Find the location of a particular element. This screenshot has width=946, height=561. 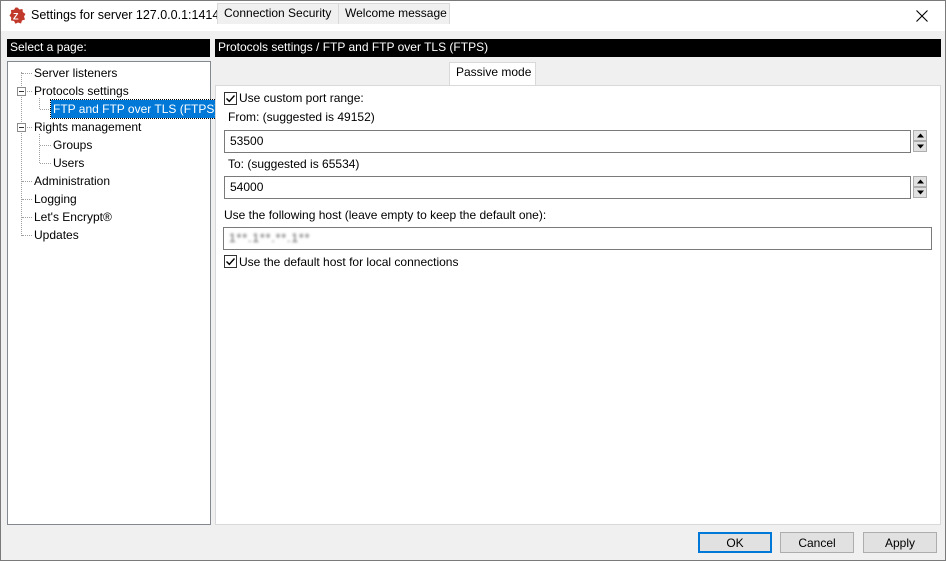

ok-button: OK is located at coordinates (735, 542).